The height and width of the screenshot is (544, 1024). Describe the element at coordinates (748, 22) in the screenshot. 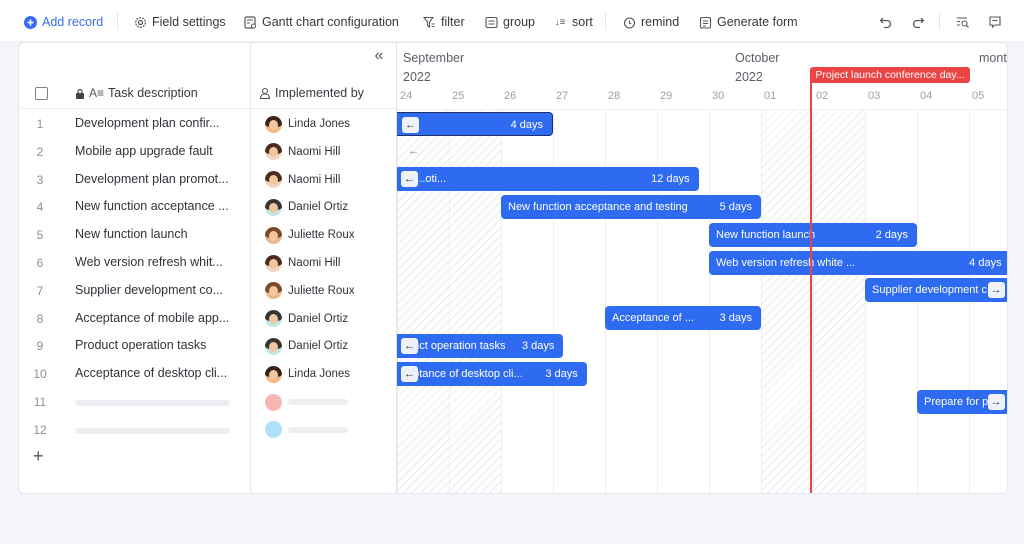

I see `generate-form-button: Generate form` at that location.